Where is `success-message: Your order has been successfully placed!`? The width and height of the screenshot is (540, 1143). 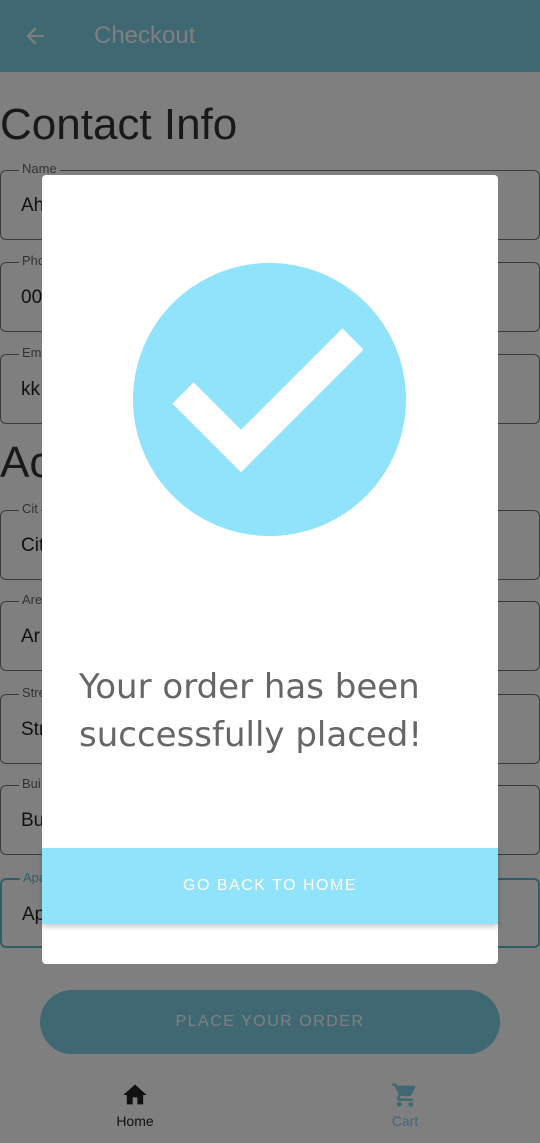 success-message: Your order has been successfully placed! is located at coordinates (251, 711).